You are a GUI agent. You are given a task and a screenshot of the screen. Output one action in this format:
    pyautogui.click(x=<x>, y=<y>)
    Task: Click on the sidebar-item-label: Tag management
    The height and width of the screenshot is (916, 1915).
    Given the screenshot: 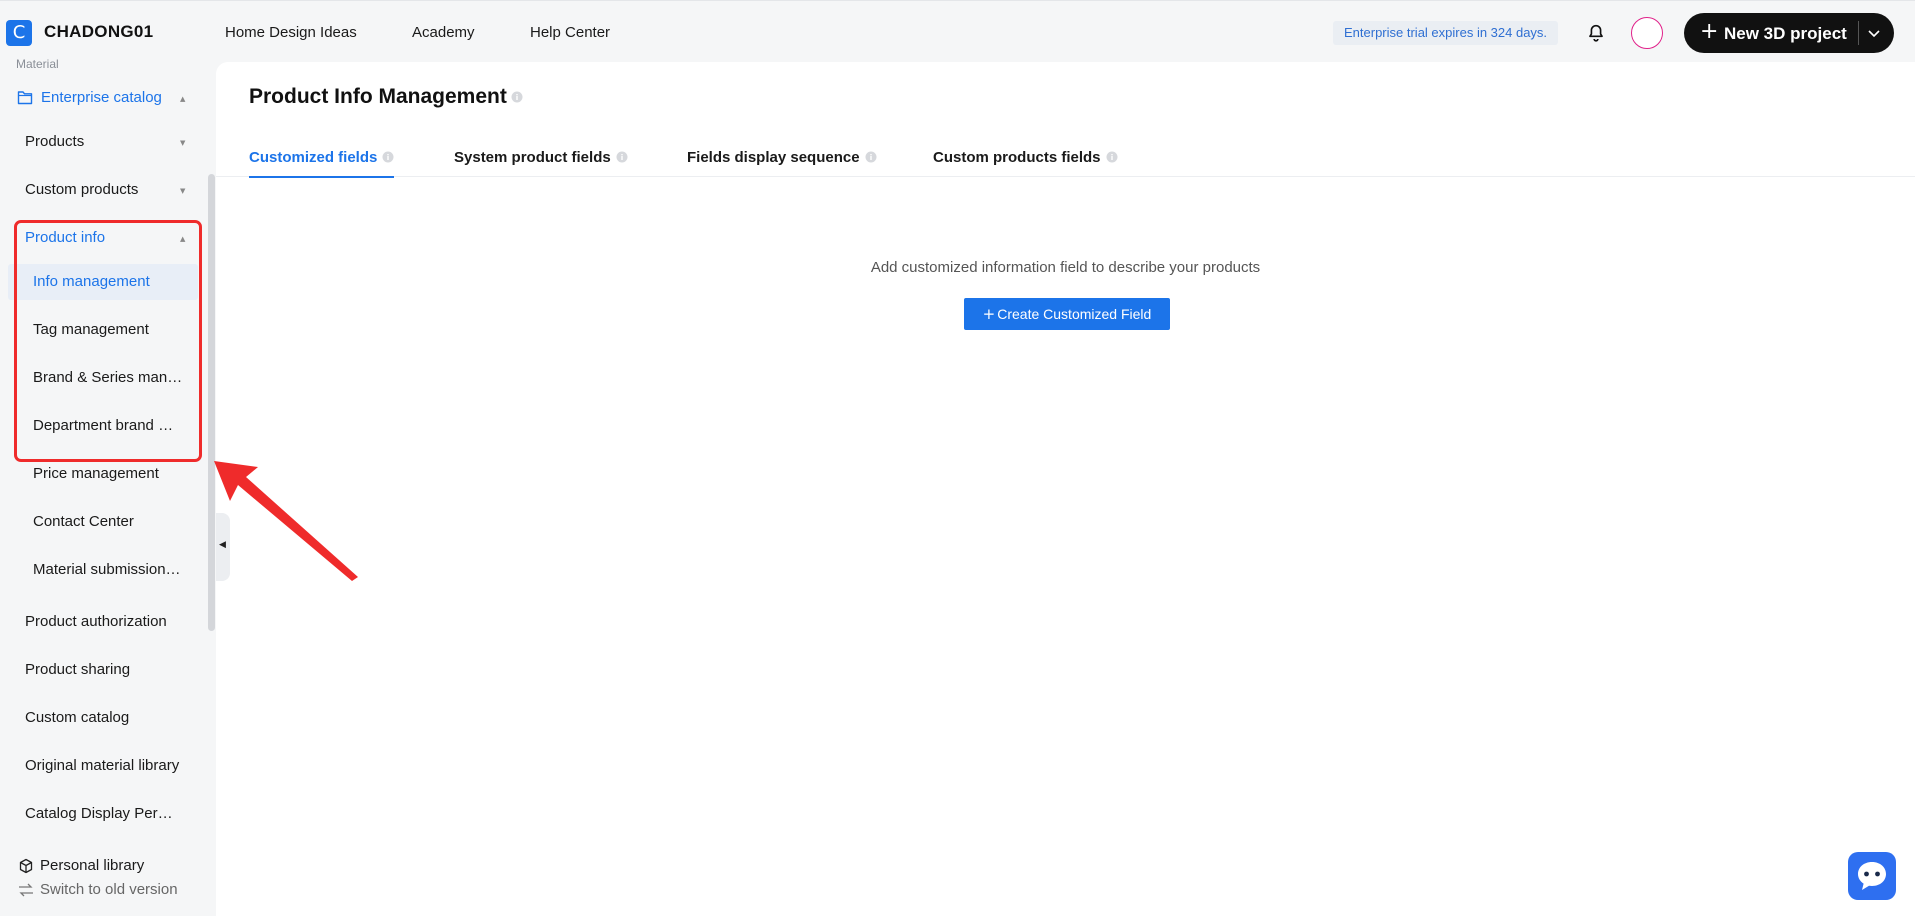 What is the action you would take?
    pyautogui.click(x=91, y=329)
    